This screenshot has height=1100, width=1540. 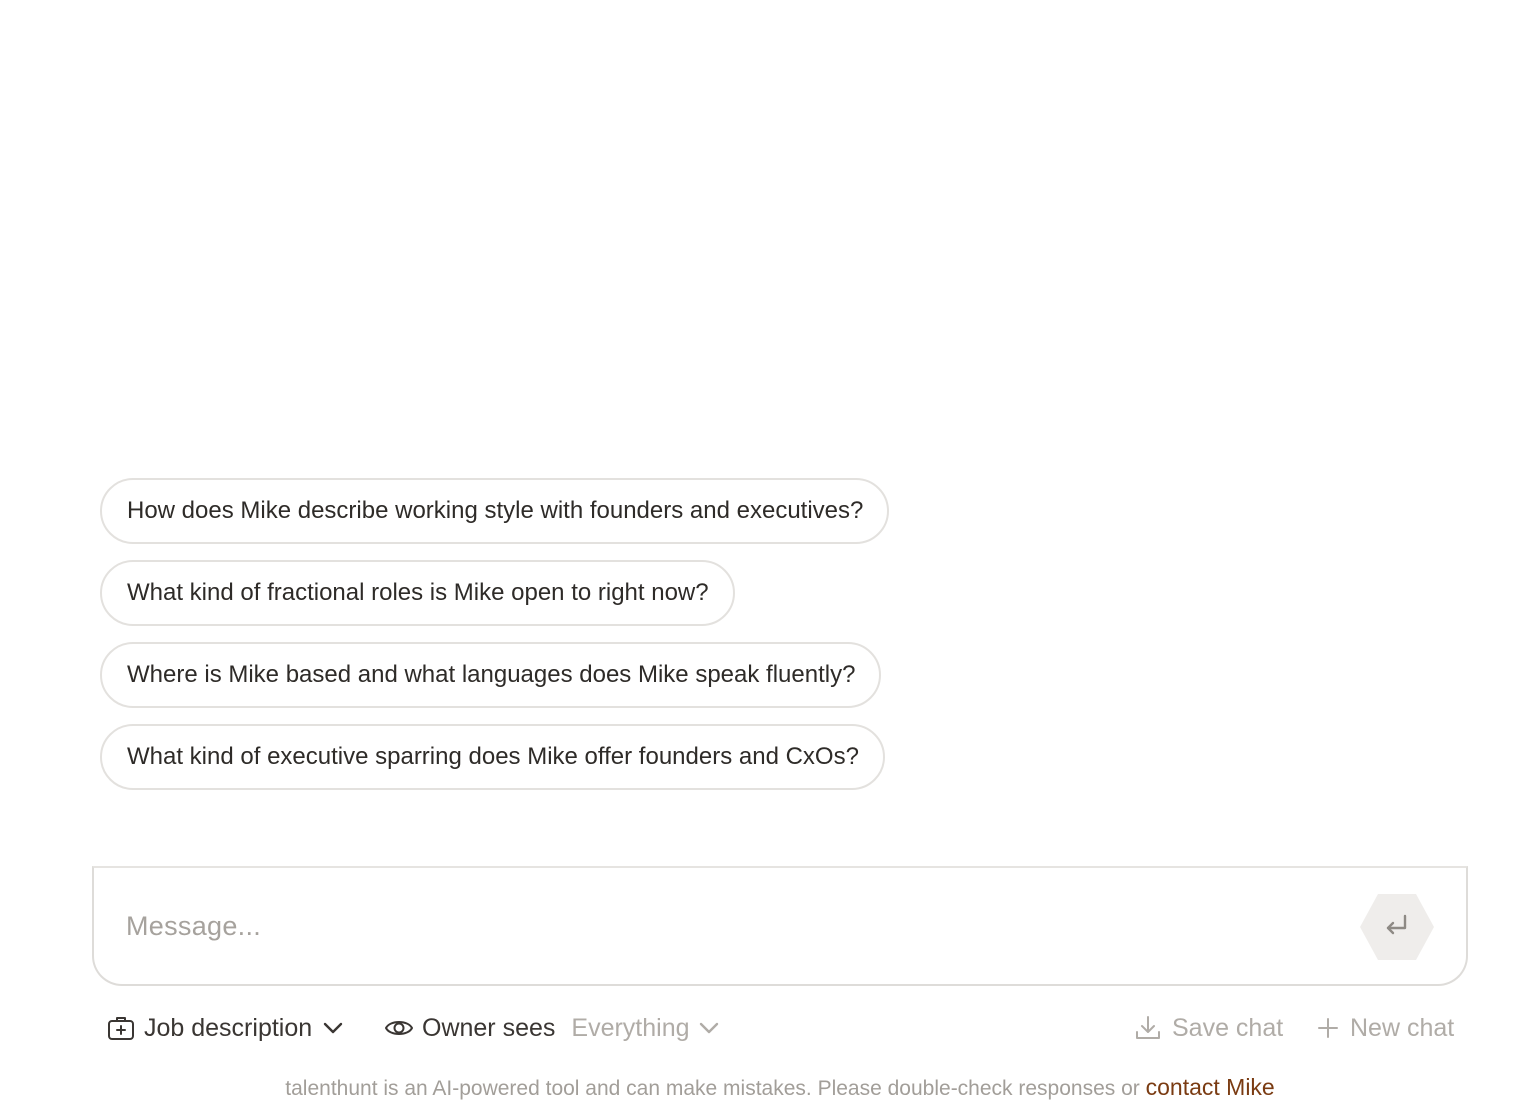 What do you see at coordinates (228, 1027) in the screenshot?
I see `job-description-label: Job description` at bounding box center [228, 1027].